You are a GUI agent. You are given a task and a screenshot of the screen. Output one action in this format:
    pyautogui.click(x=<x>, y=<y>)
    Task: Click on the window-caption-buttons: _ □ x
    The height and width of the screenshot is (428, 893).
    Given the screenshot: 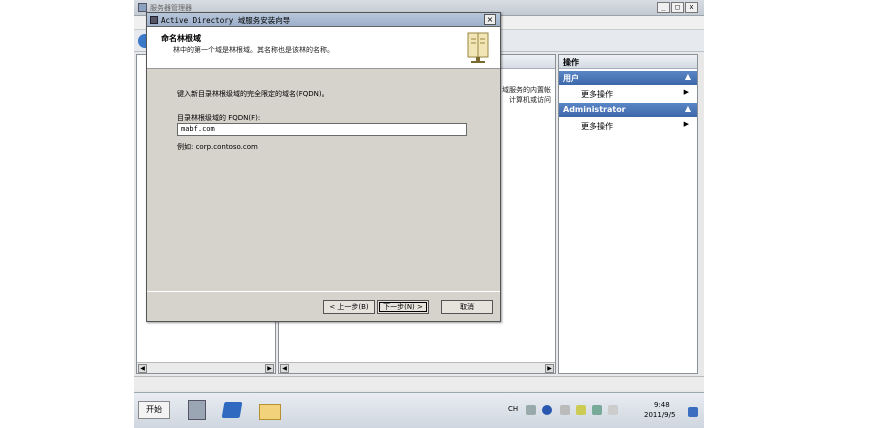 What is the action you would take?
    pyautogui.click(x=677, y=7)
    